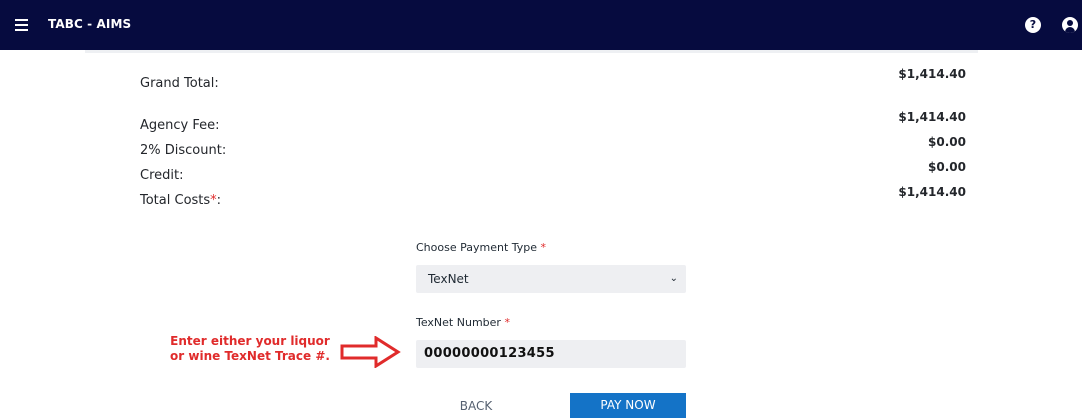 This screenshot has height=418, width=1082. Describe the element at coordinates (219, 200) in the screenshot. I see `total-costs-label-suffix: :` at that location.